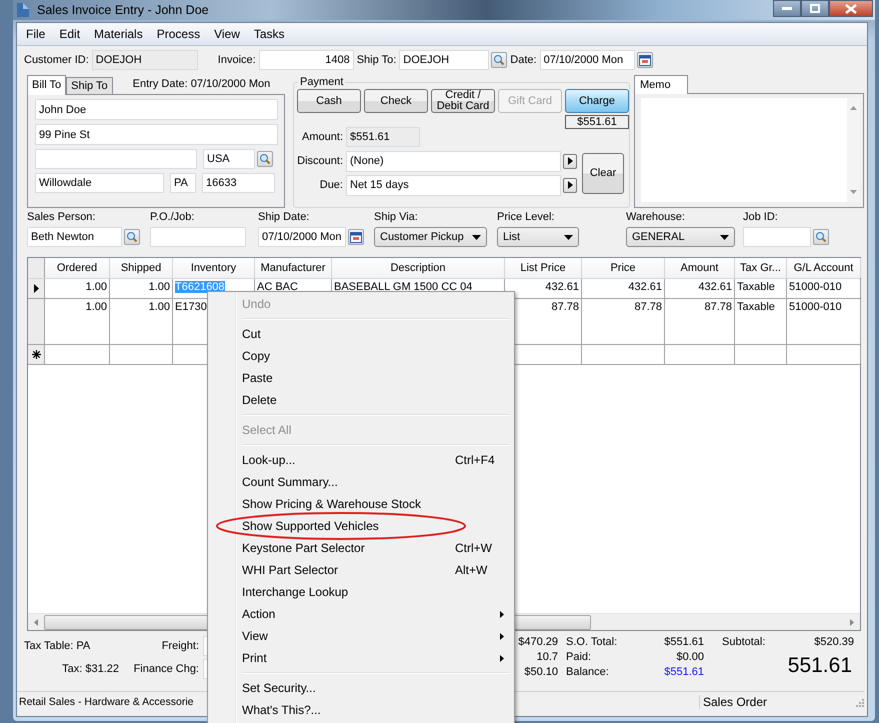  I want to click on amount-text: $50.10, so click(541, 672).